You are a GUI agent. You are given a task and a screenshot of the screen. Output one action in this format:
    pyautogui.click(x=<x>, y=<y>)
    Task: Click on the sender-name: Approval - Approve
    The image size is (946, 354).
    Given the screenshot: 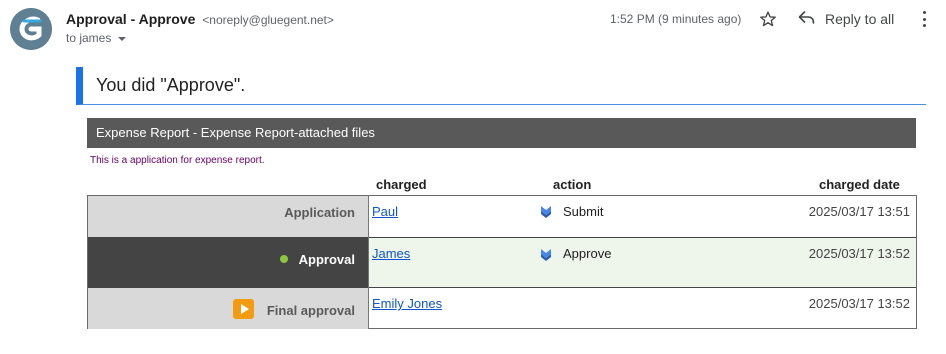 What is the action you would take?
    pyautogui.click(x=130, y=19)
    